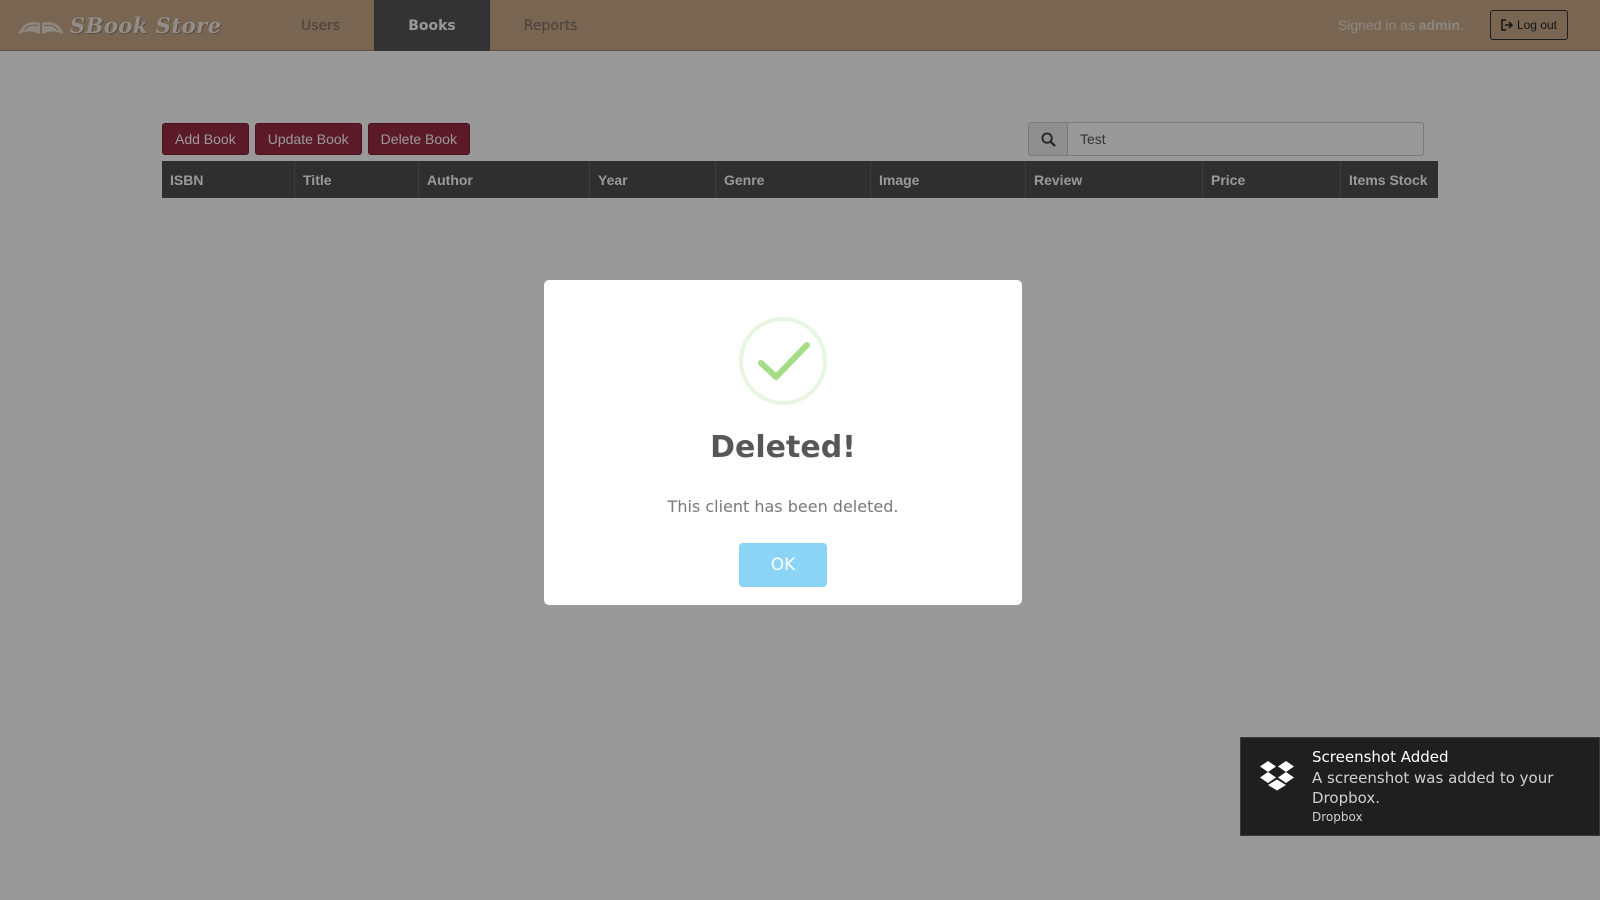  What do you see at coordinates (783, 506) in the screenshot?
I see `dialog-message: This client has been deleted.` at bounding box center [783, 506].